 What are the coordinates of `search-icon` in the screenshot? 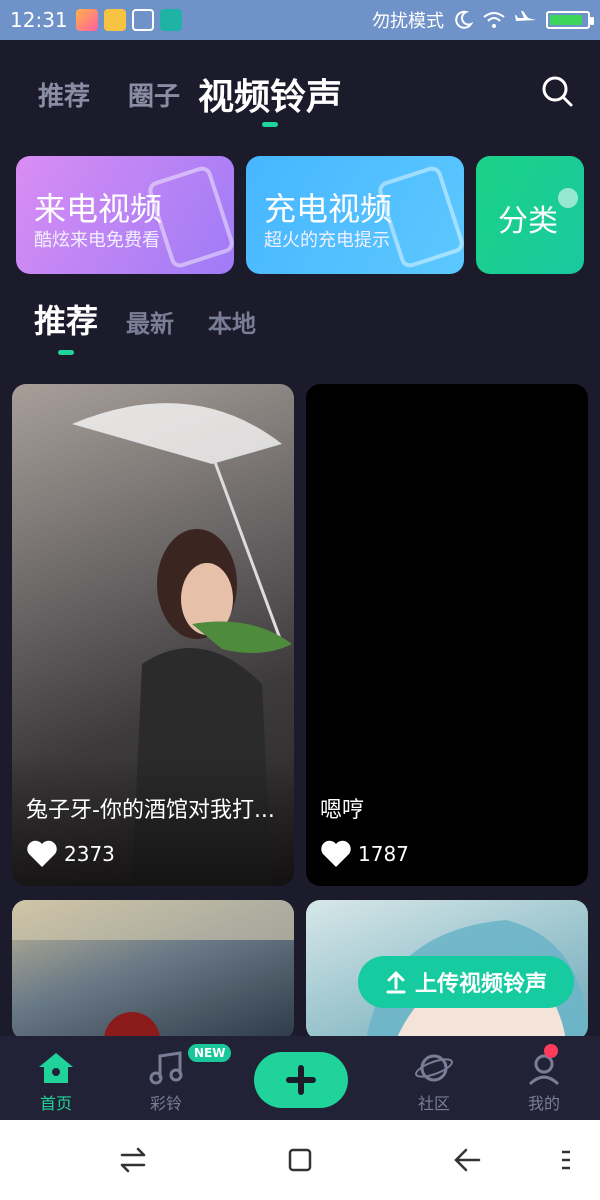 It's located at (557, 91).